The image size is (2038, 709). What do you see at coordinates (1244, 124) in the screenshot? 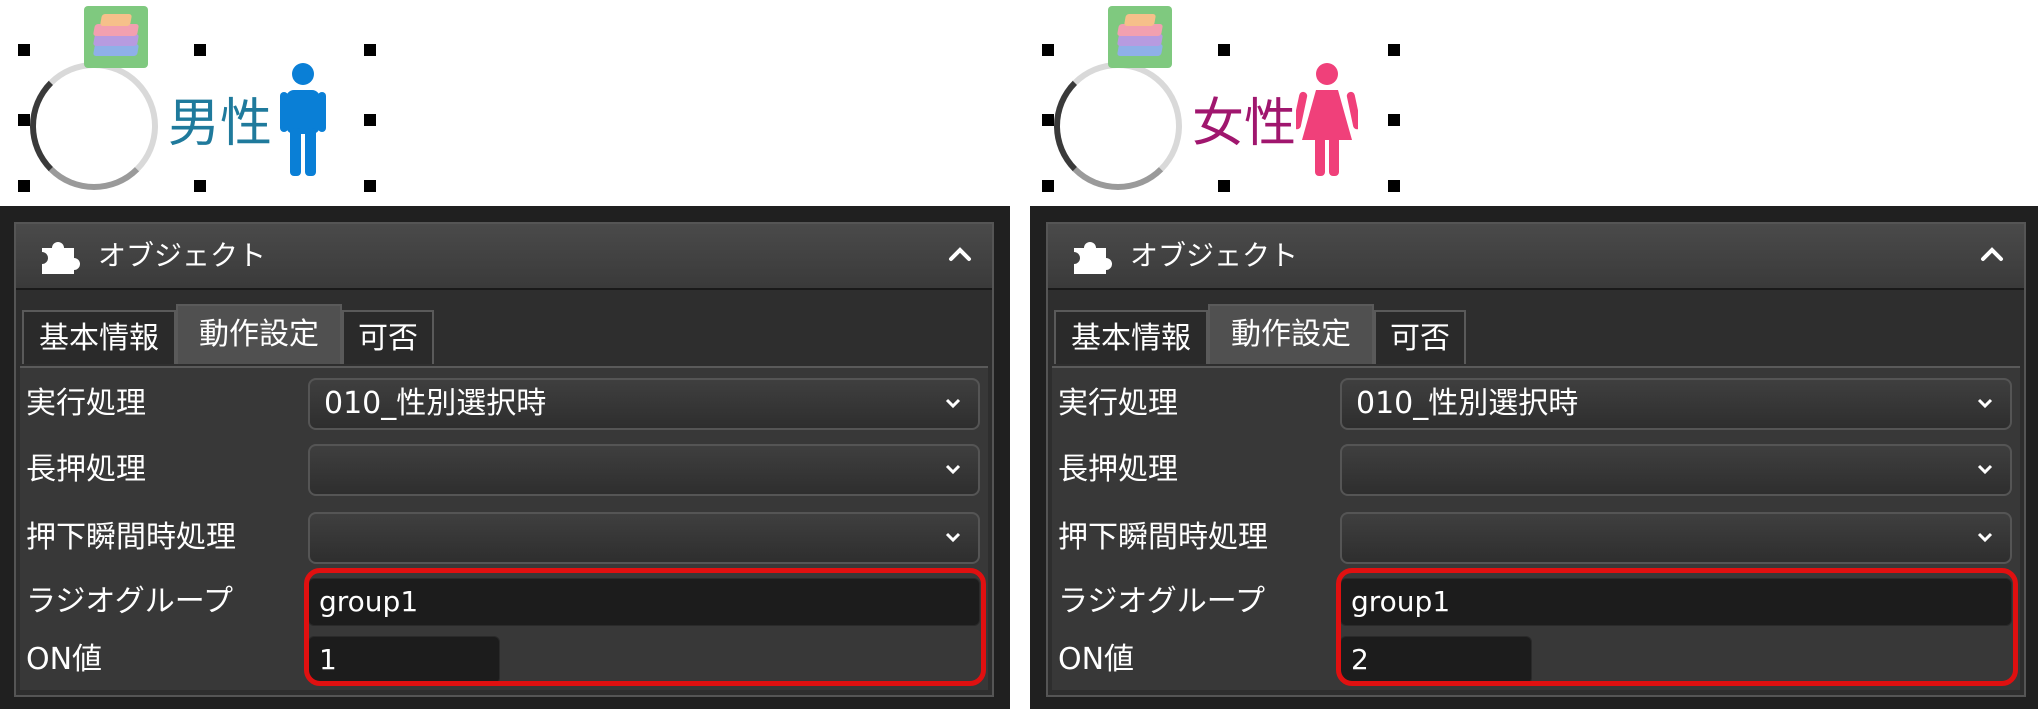
I see `gender-label: 女性` at bounding box center [1244, 124].